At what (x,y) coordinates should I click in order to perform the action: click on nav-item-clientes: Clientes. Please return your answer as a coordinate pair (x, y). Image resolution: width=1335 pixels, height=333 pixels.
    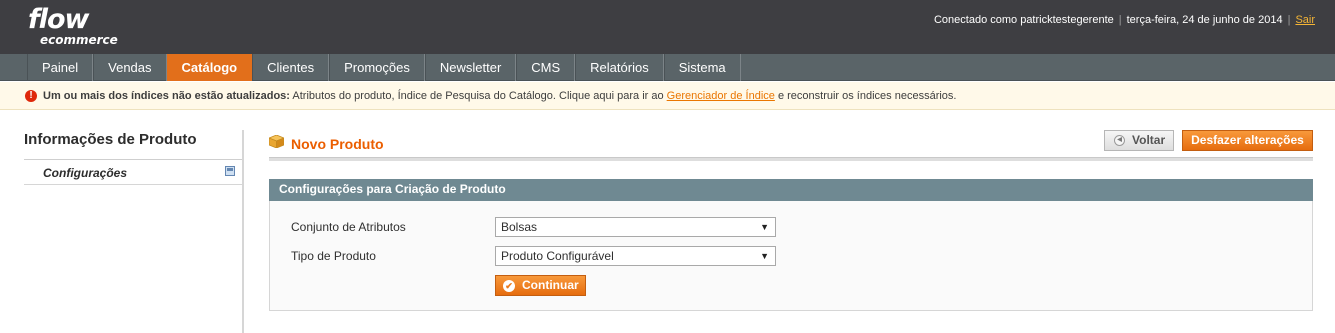
    Looking at the image, I should click on (291, 67).